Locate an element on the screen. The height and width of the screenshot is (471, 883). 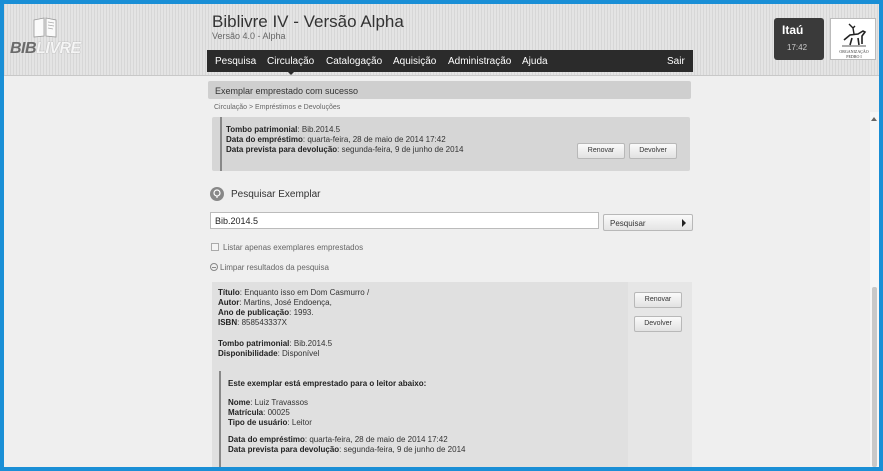
biblivre-logo: BIBLIVRE is located at coordinates (55, 36).